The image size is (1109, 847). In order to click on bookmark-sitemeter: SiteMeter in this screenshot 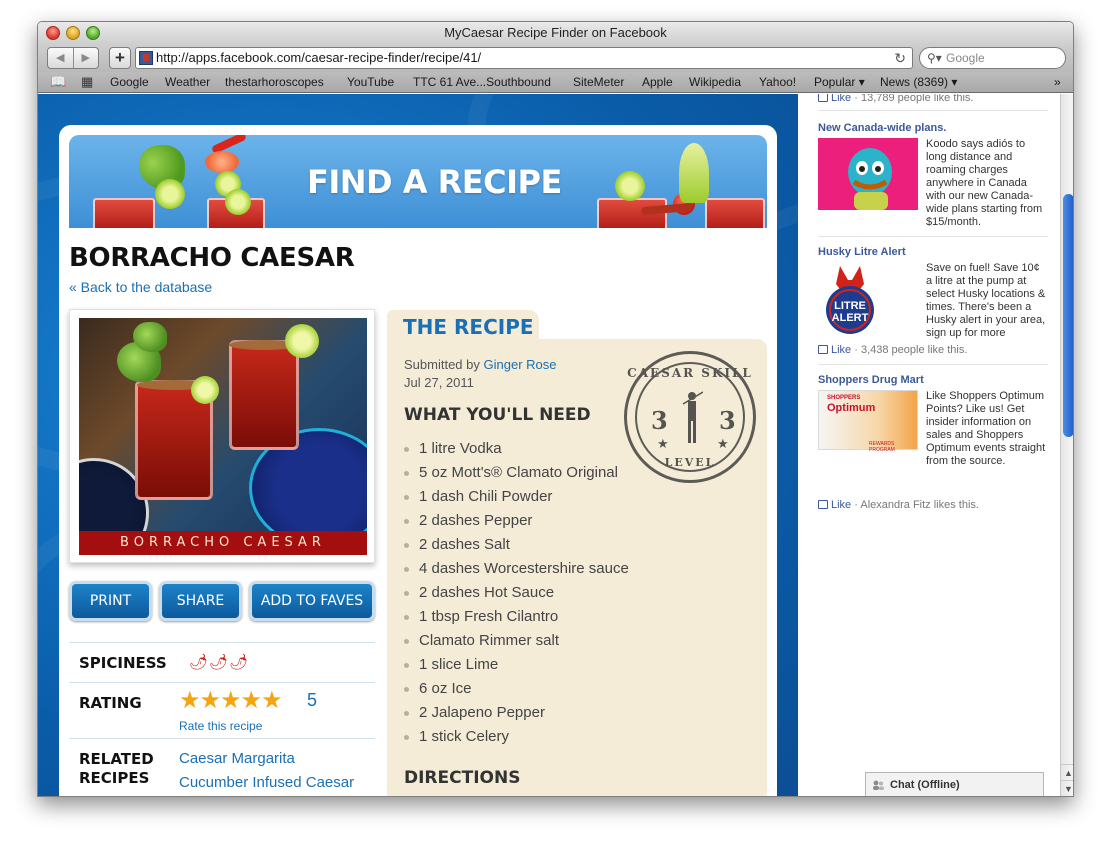, I will do `click(598, 82)`.